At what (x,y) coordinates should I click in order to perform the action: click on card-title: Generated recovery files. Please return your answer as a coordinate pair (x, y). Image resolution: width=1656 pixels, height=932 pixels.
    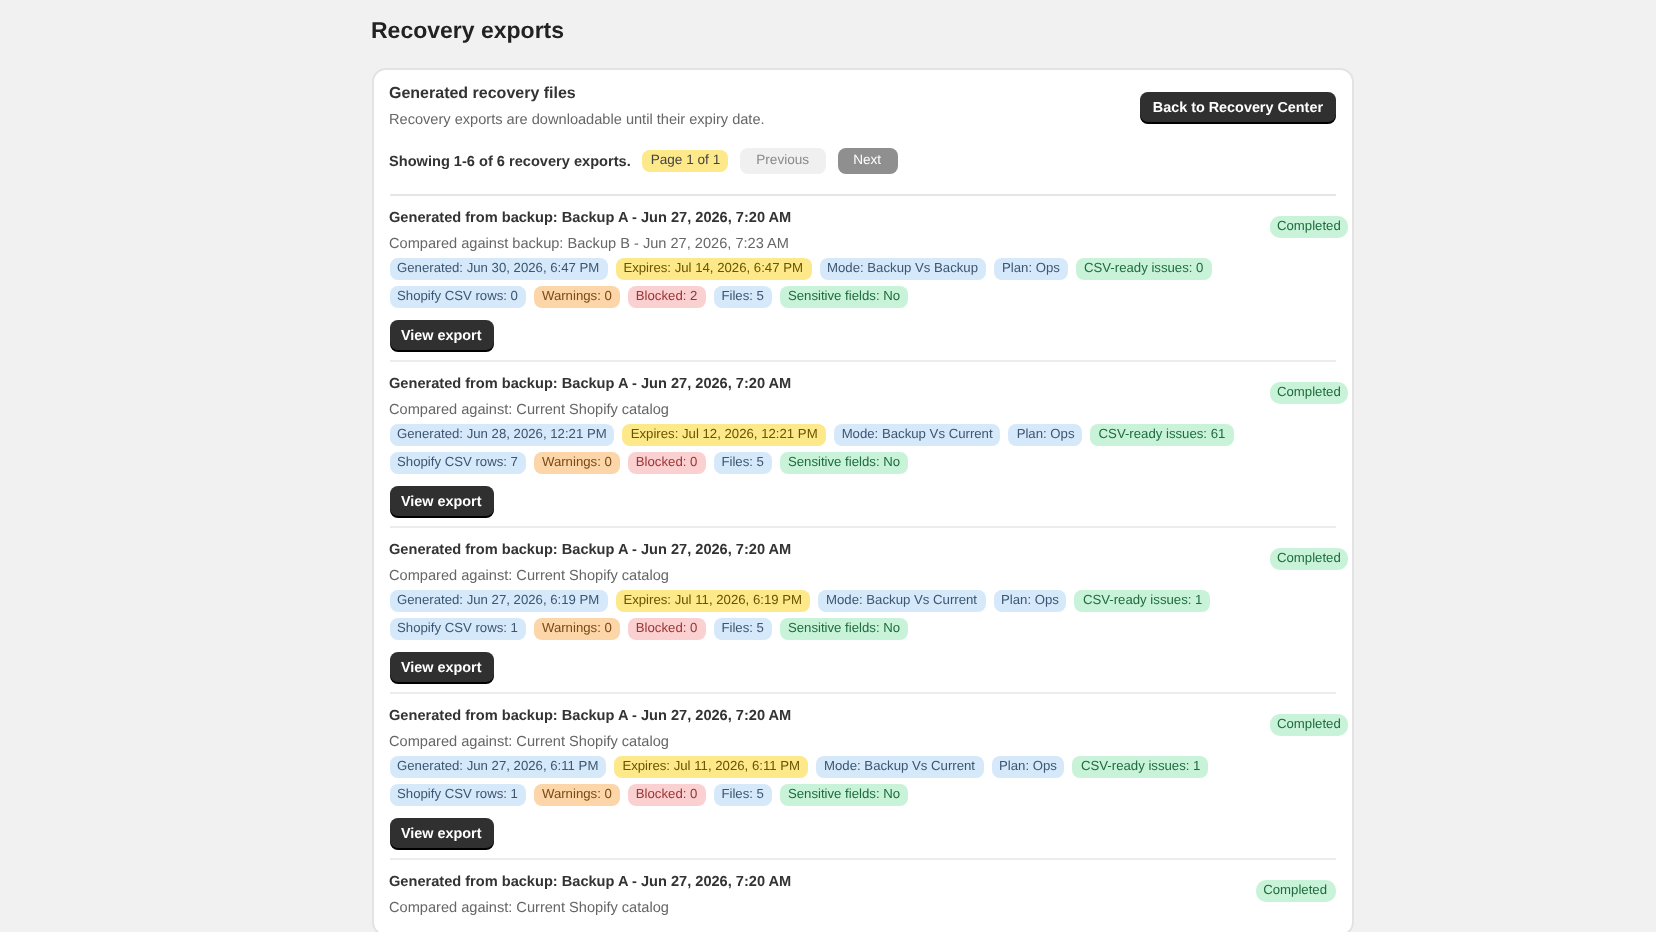
    Looking at the image, I should click on (483, 93).